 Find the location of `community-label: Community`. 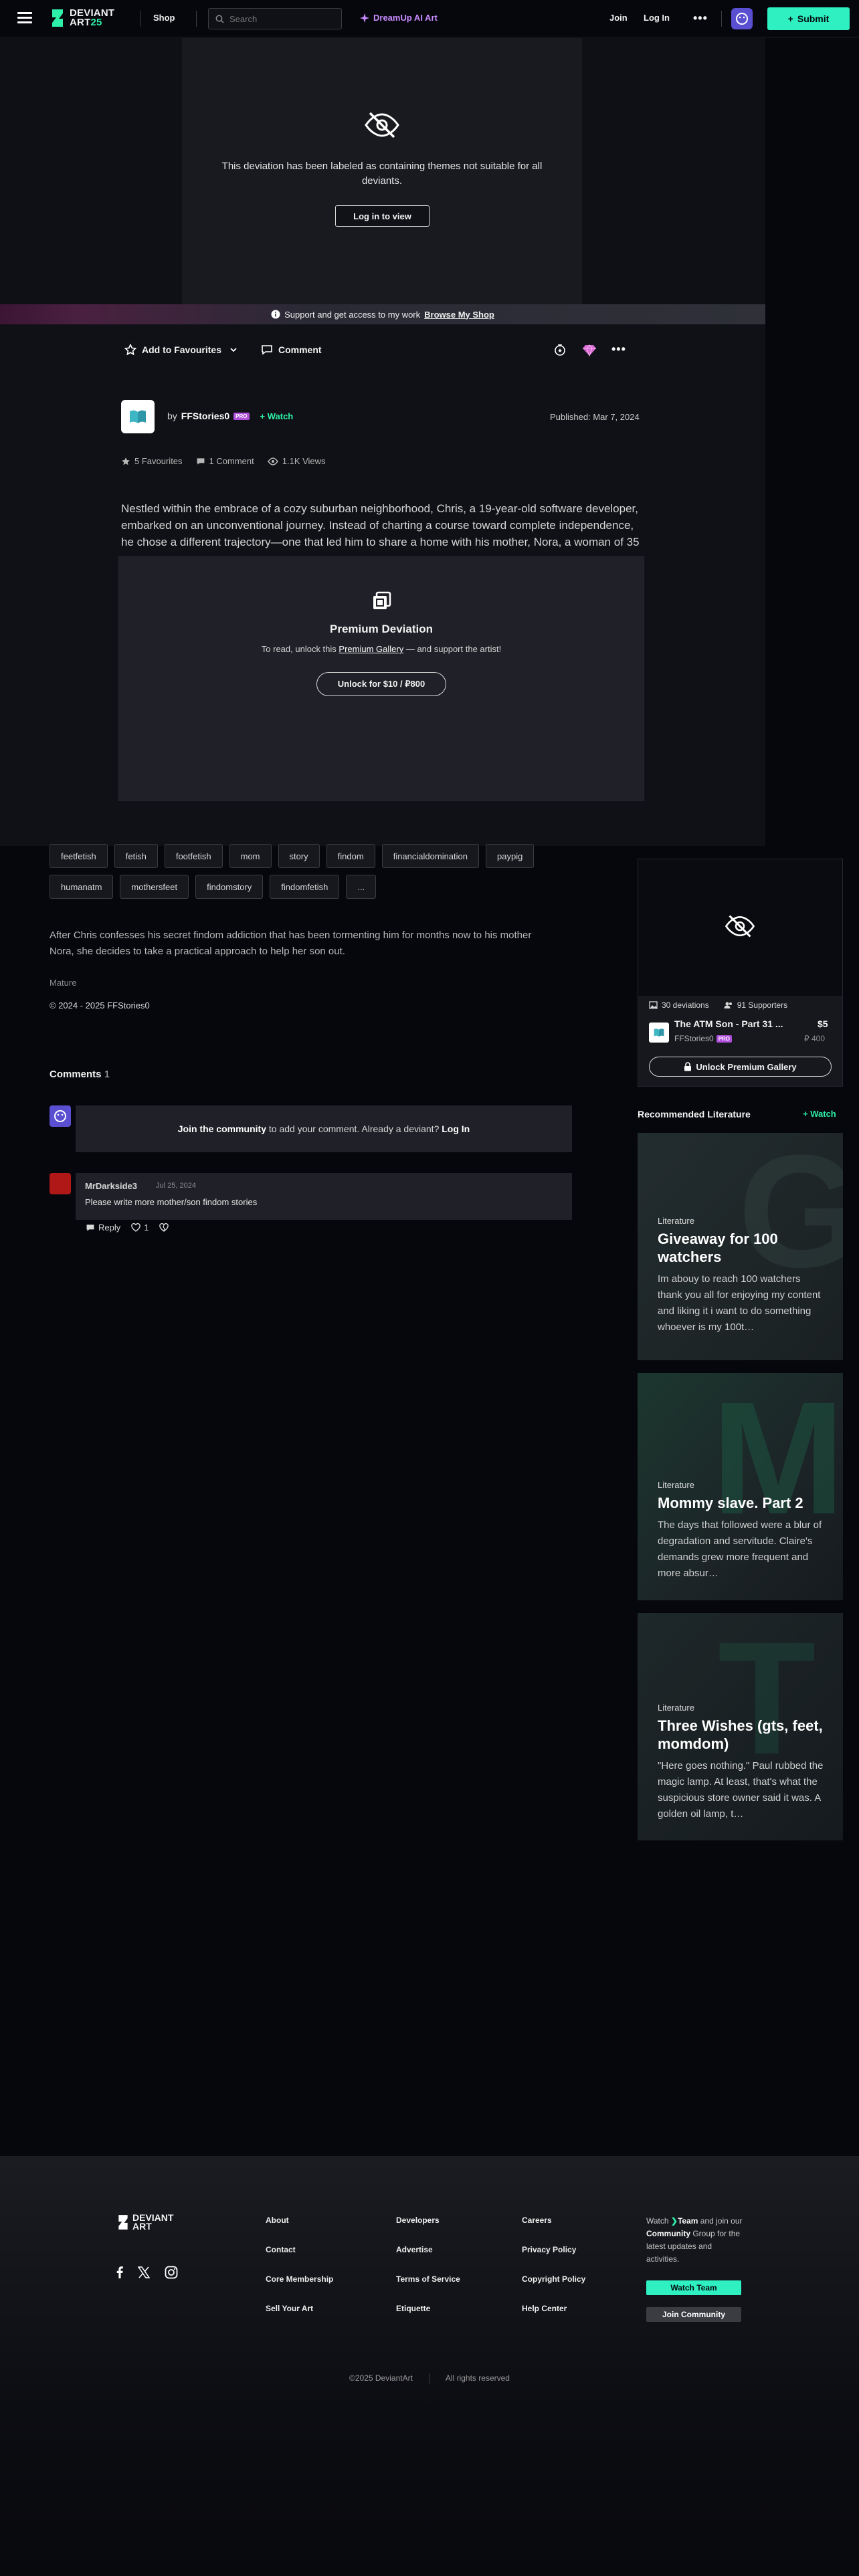

community-label: Community is located at coordinates (668, 2233).